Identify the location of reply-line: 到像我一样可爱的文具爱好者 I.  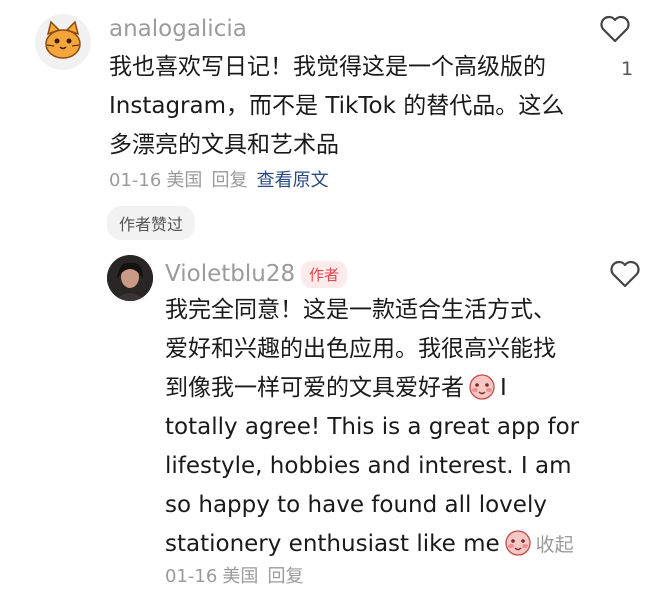
(372, 388).